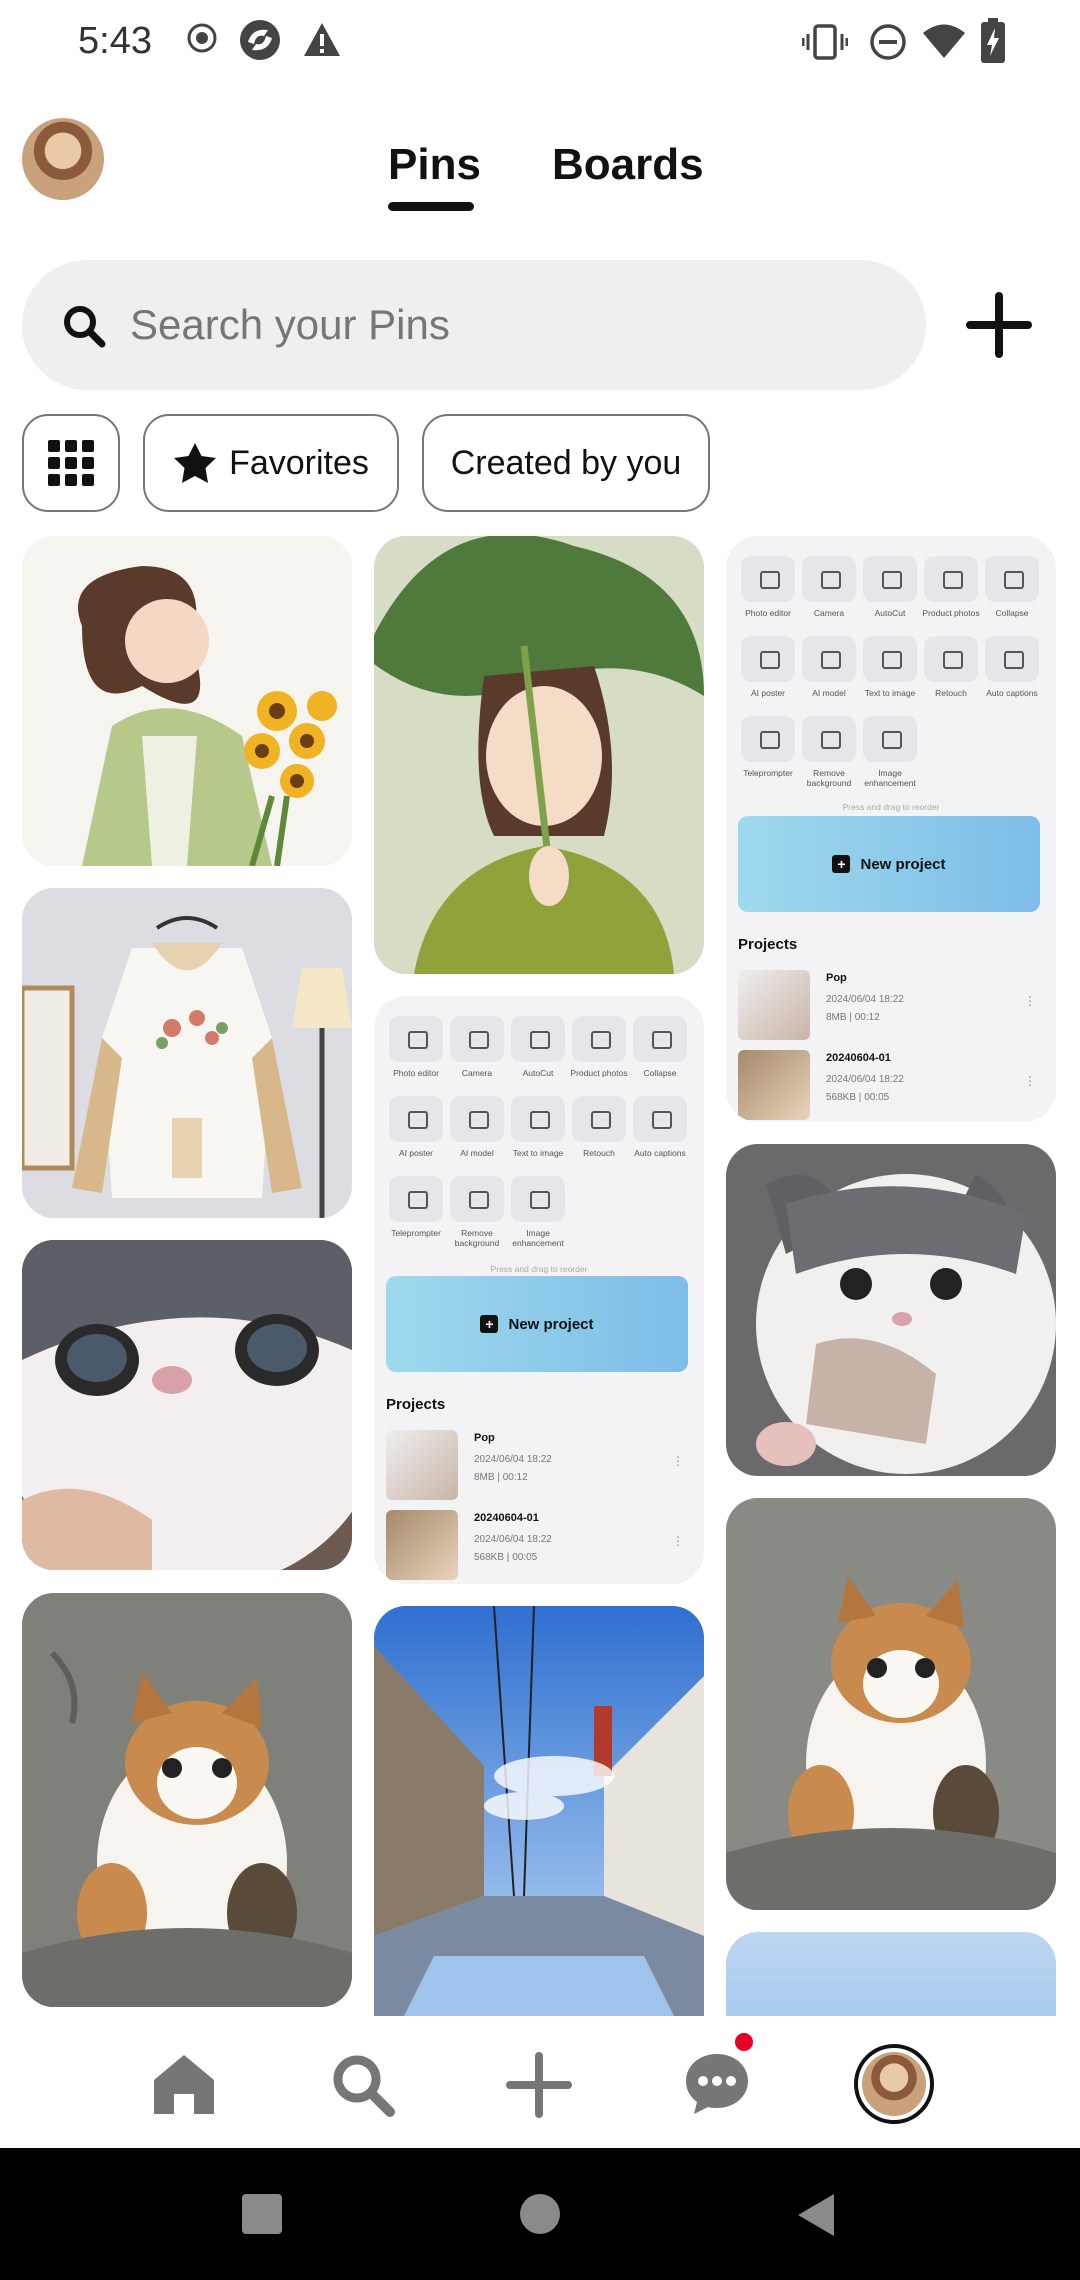 Image resolution: width=1080 pixels, height=2280 pixels. I want to click on messages-icon, so click(717, 2084).